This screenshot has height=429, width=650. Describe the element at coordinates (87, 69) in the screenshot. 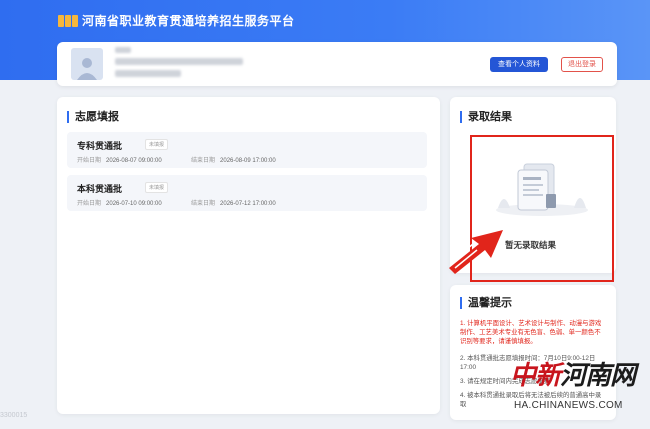

I see `user-avatar-icon` at that location.